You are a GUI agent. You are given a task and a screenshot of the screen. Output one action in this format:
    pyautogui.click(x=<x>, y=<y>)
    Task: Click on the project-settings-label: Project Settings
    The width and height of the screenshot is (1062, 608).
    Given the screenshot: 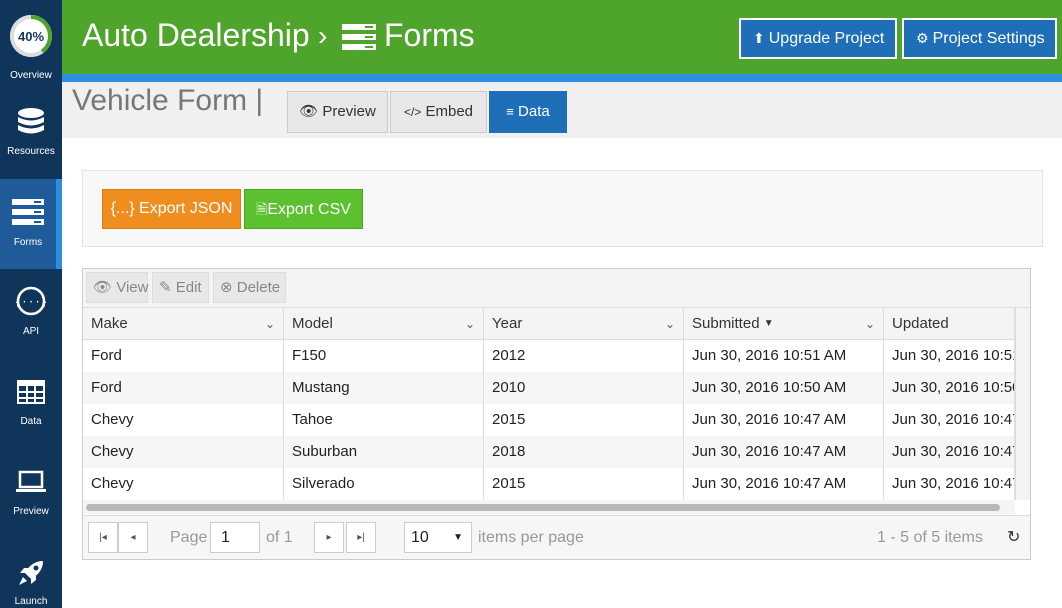 What is the action you would take?
    pyautogui.click(x=988, y=38)
    